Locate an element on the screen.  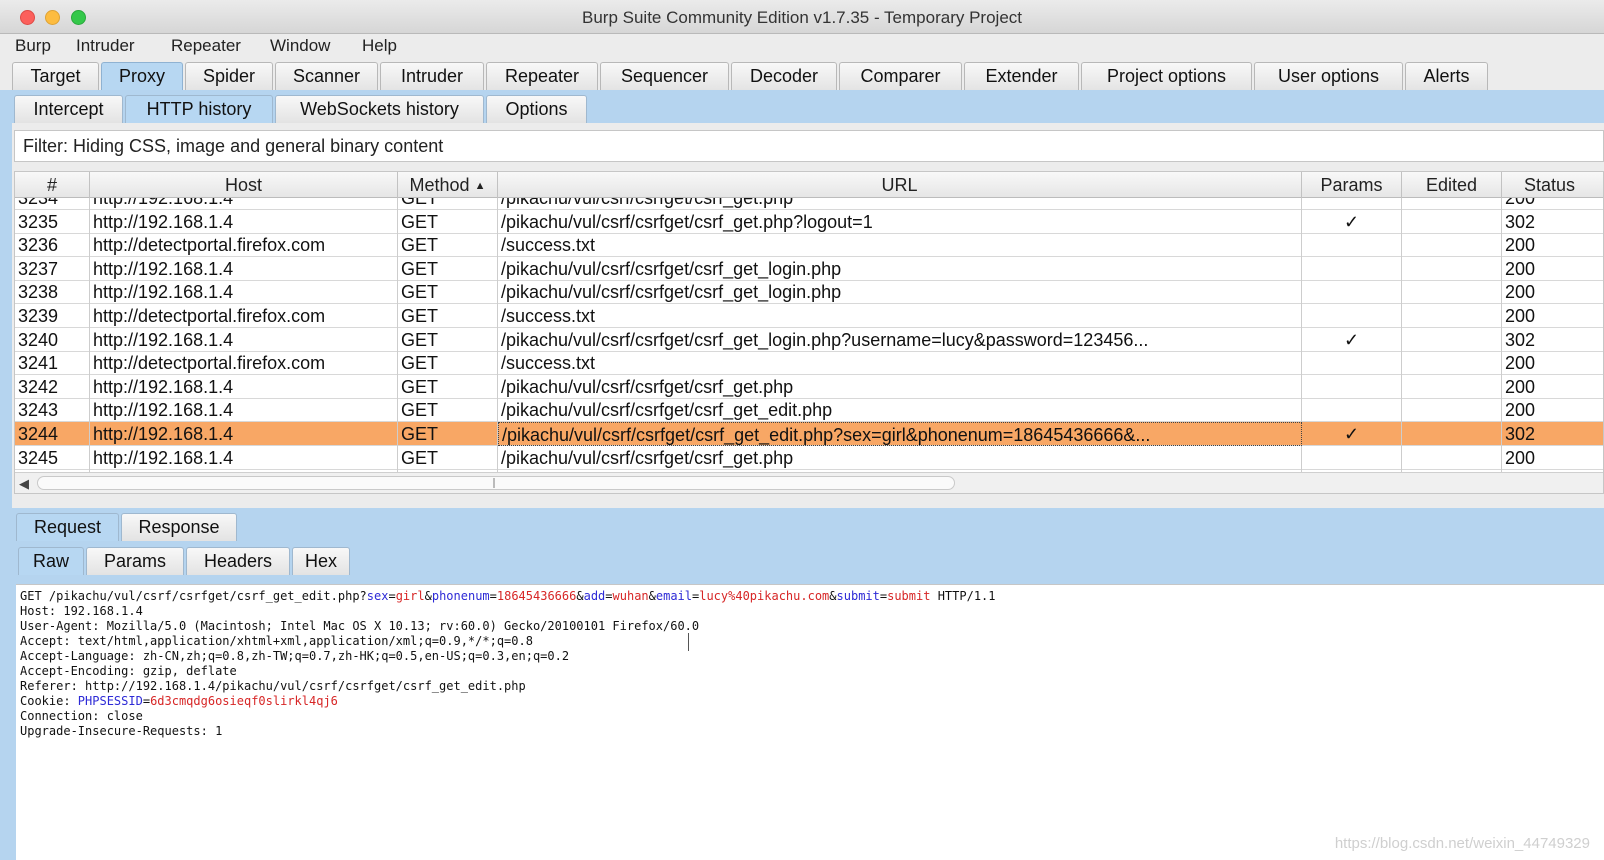
tab-response: Response is located at coordinates (179, 527).